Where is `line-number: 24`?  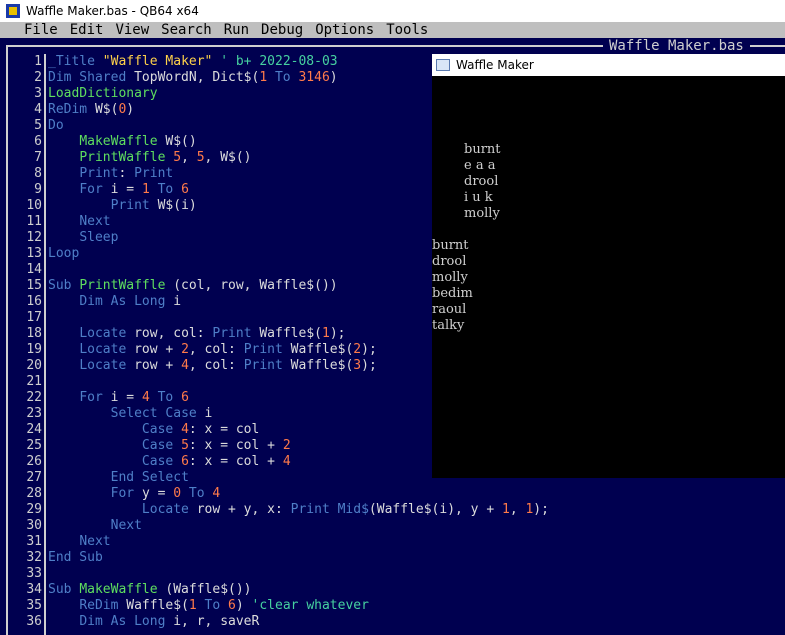 line-number: 24 is located at coordinates (34, 429).